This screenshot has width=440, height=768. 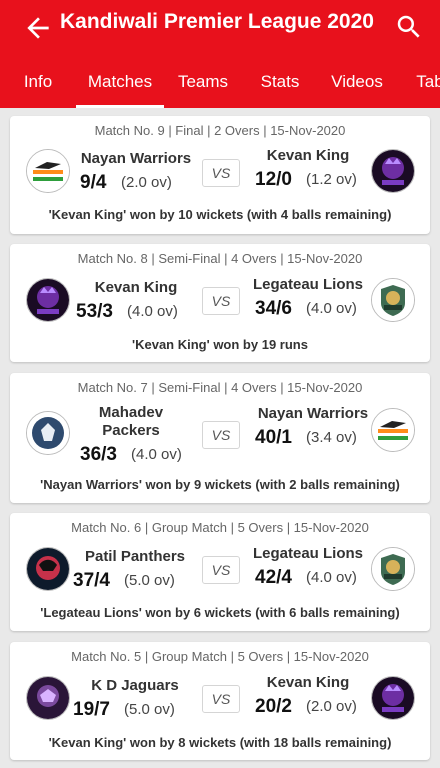 I want to click on team1-name: K D Jaguars, so click(x=135, y=685).